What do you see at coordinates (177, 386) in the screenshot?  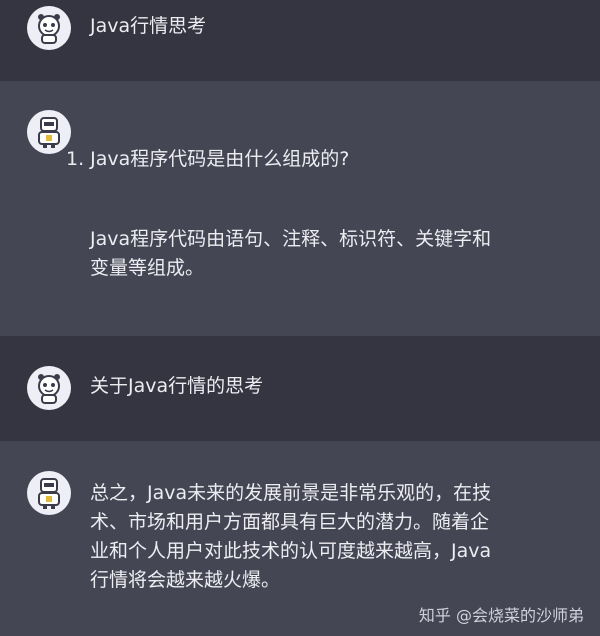 I see `user-message-text: 关于Java行情的思考` at bounding box center [177, 386].